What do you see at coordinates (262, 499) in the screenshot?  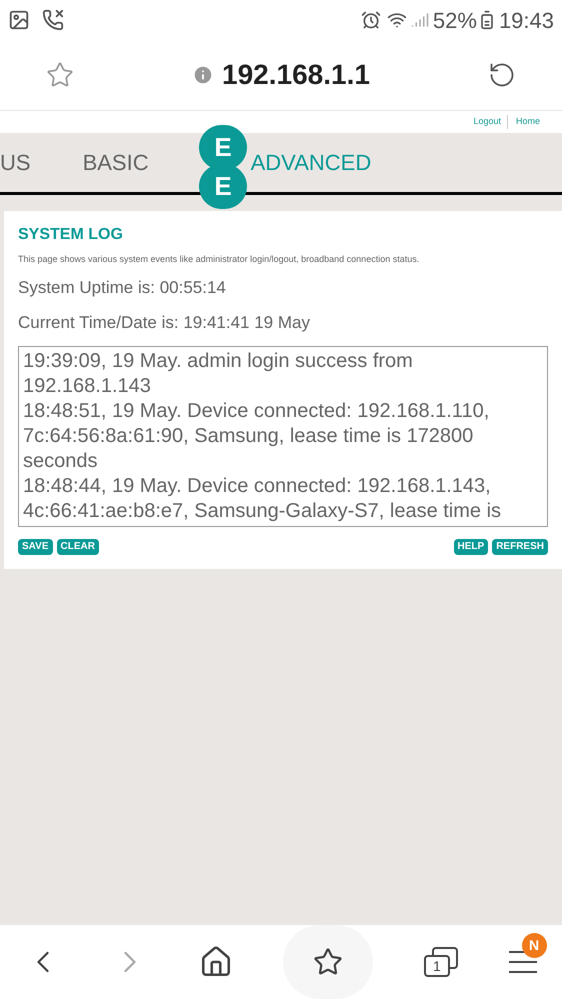 I see `log-entry: 18:48:44, 19 May. Device connected: 192.168.1.143, 4c:66:41:ae:b8:e7, Samsung-Galaxy-S7, lease time is` at bounding box center [262, 499].